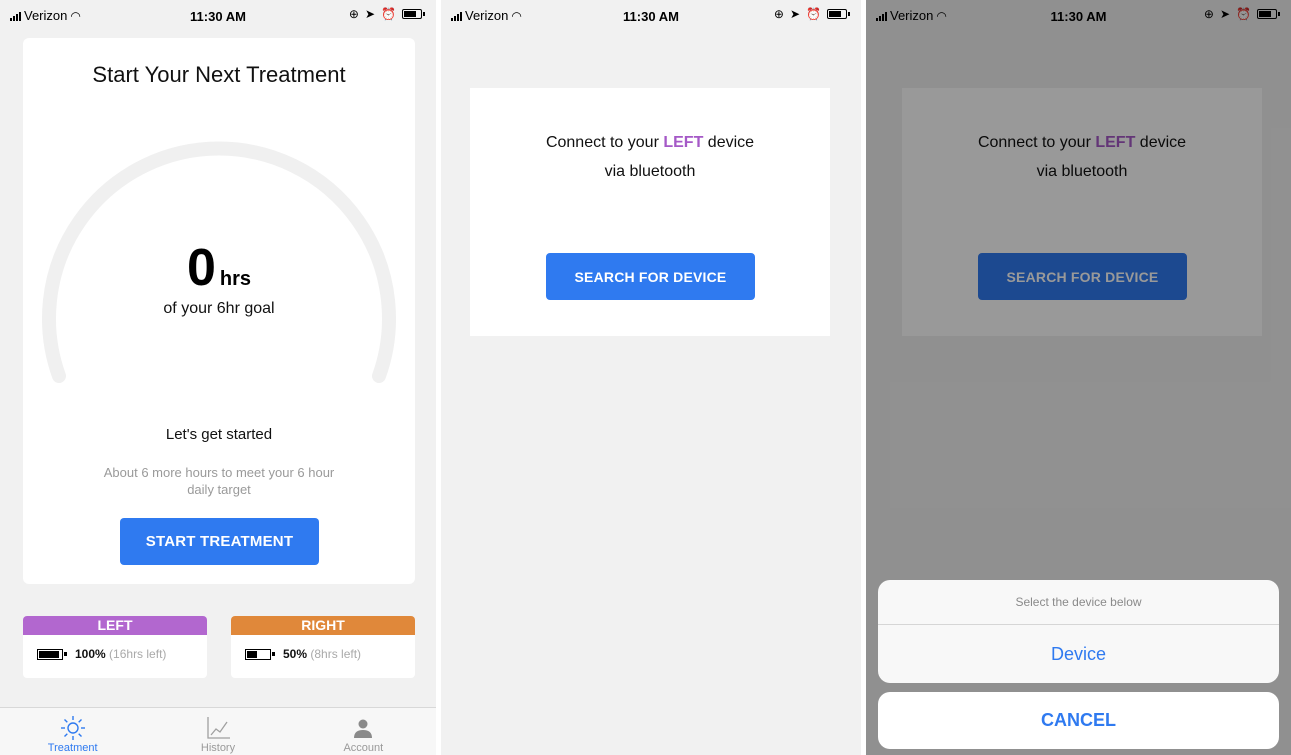  I want to click on right-device-header: RIGHT, so click(323, 625).